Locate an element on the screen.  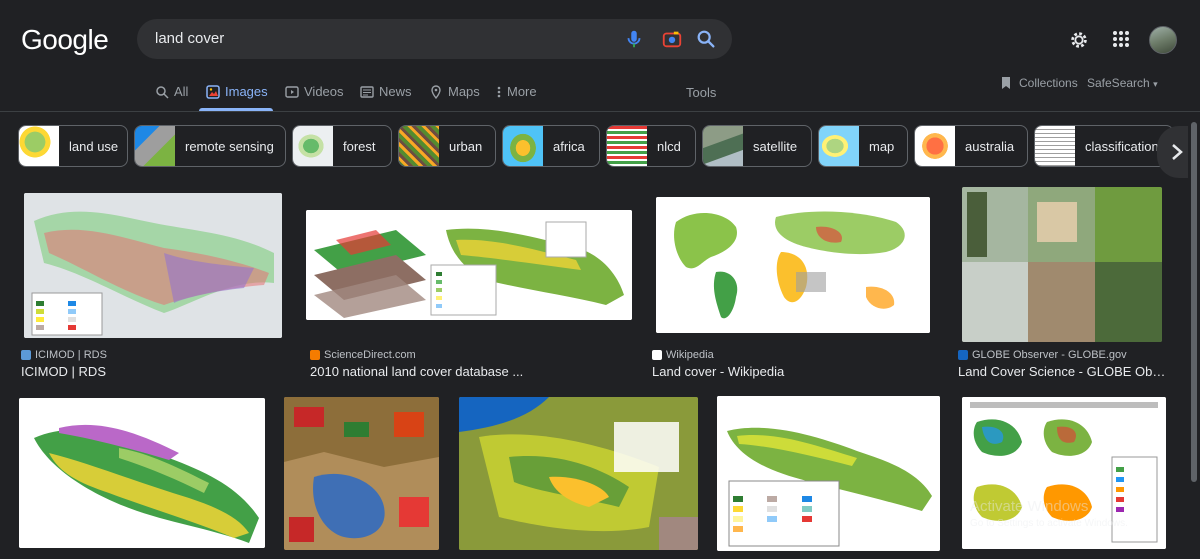
page-scrollbar is located at coordinates (1194, 335).